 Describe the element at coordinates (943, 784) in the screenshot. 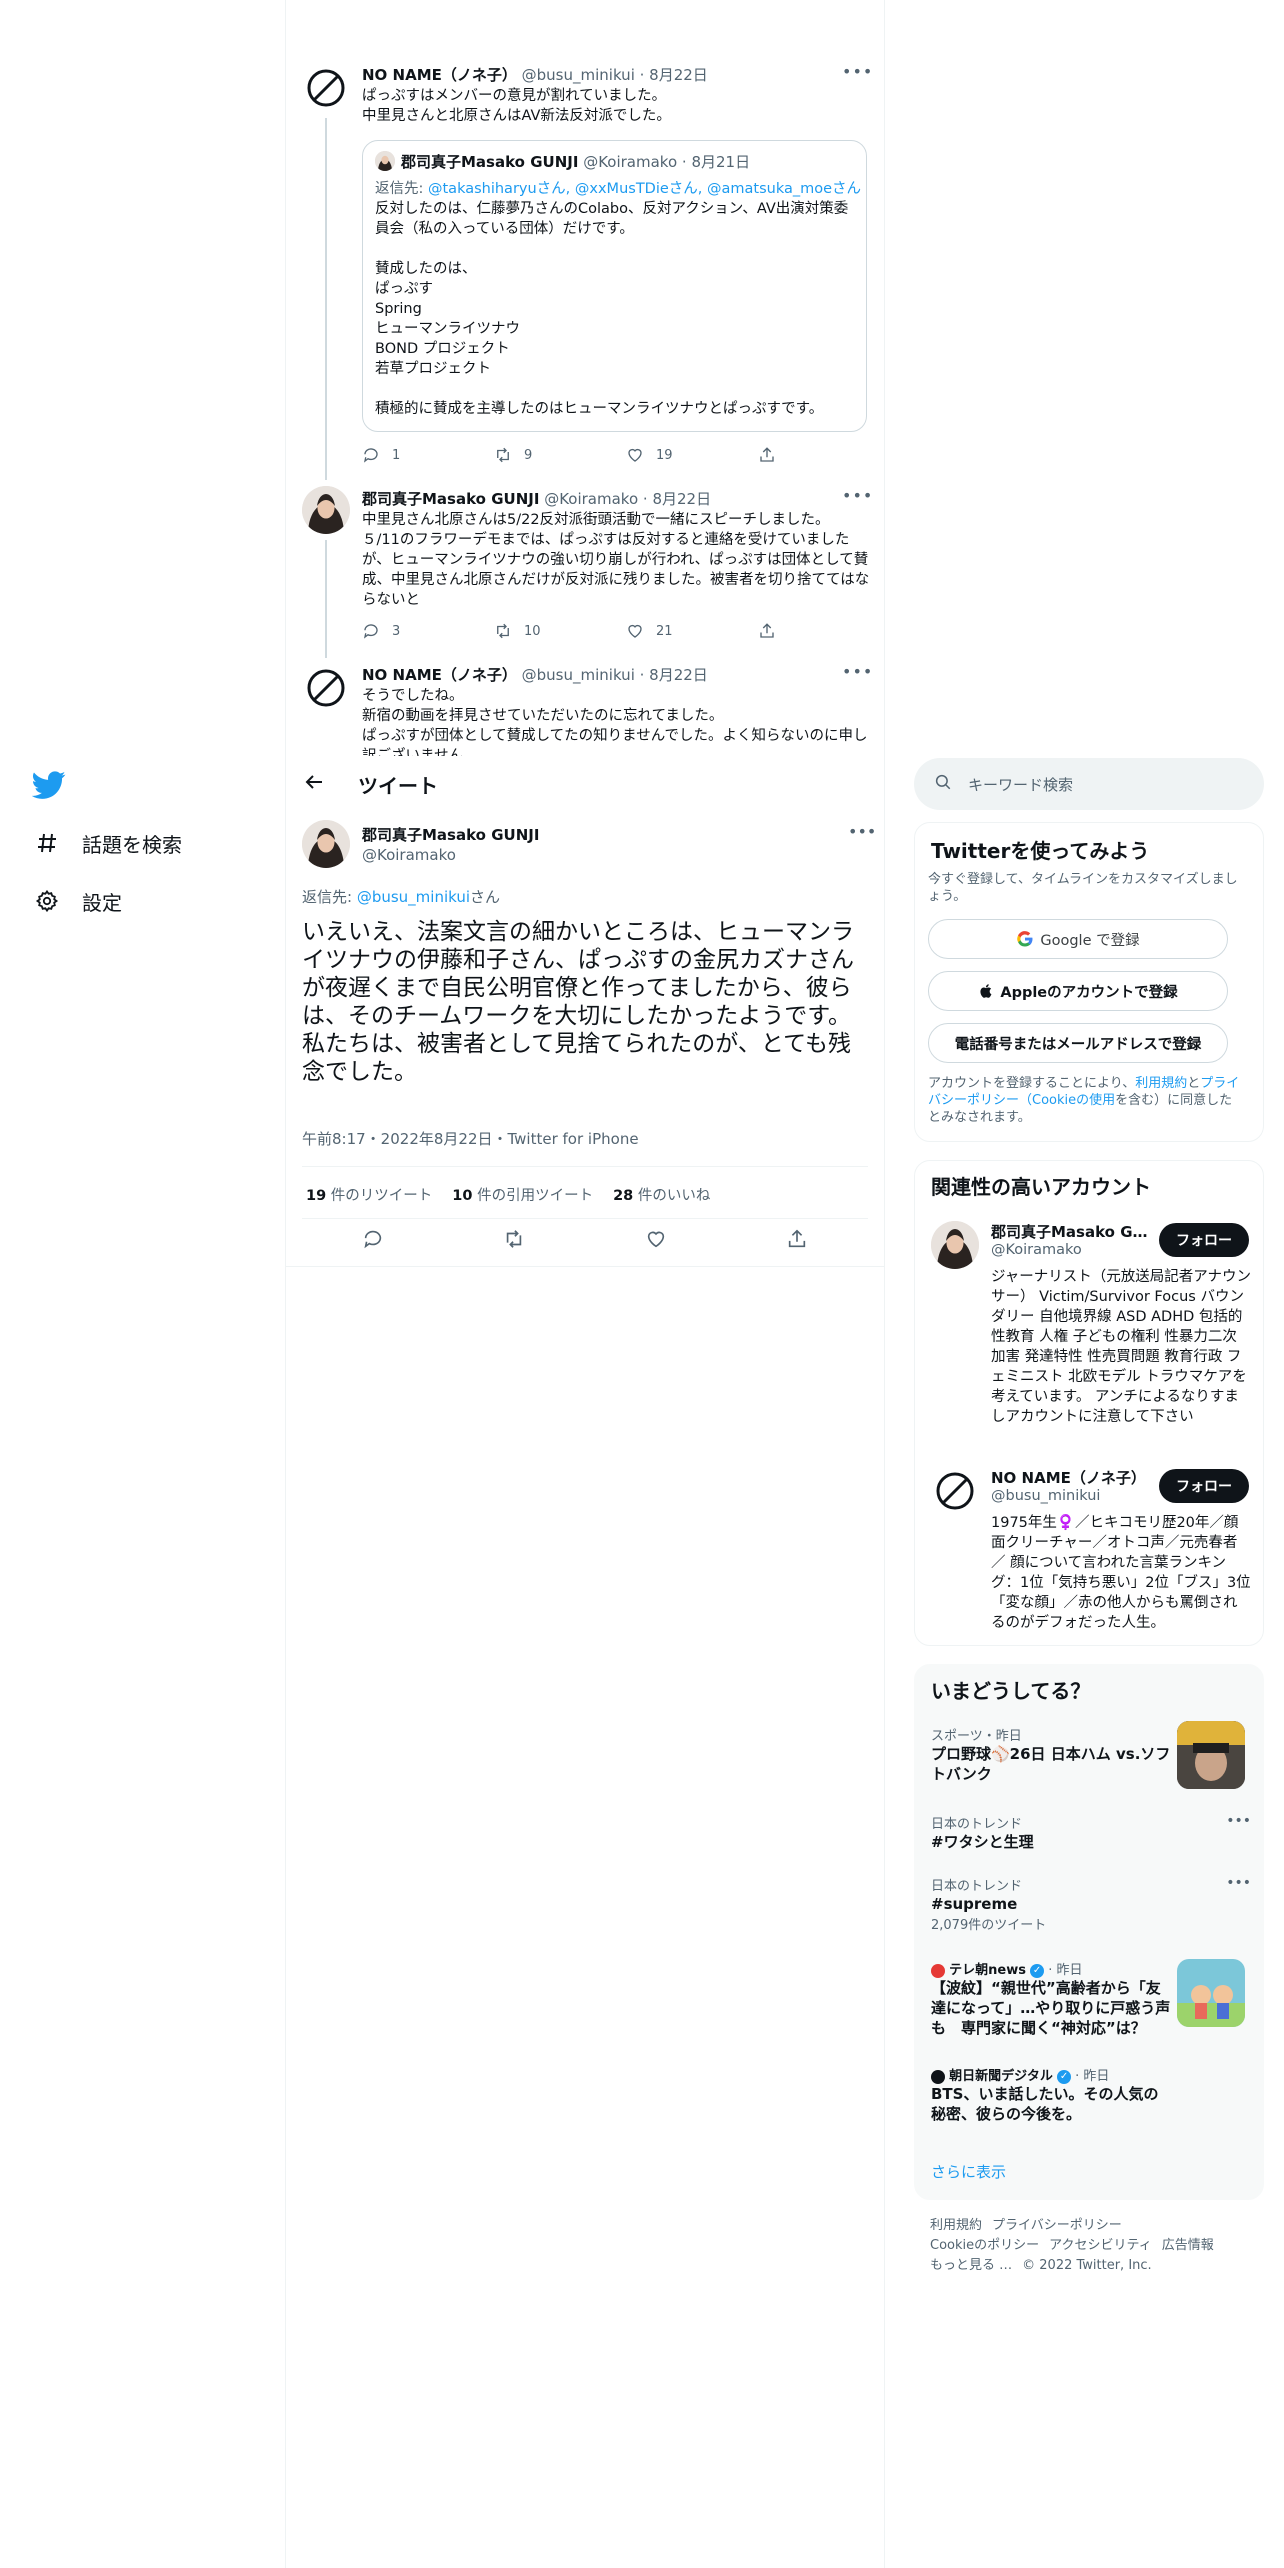

I see `search-icon` at that location.